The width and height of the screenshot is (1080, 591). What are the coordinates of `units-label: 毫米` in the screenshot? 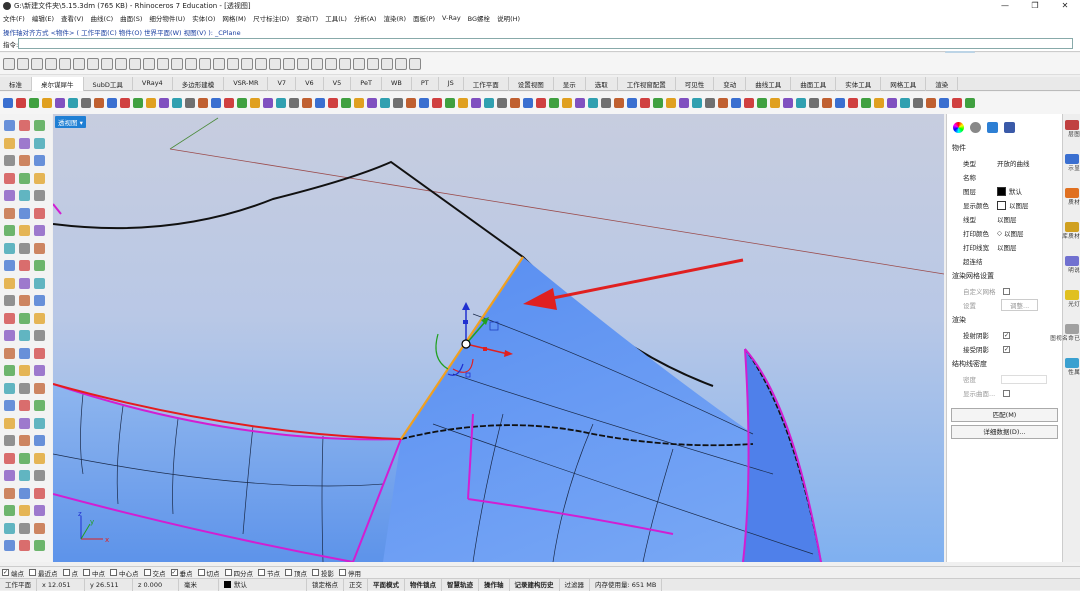 It's located at (199, 584).